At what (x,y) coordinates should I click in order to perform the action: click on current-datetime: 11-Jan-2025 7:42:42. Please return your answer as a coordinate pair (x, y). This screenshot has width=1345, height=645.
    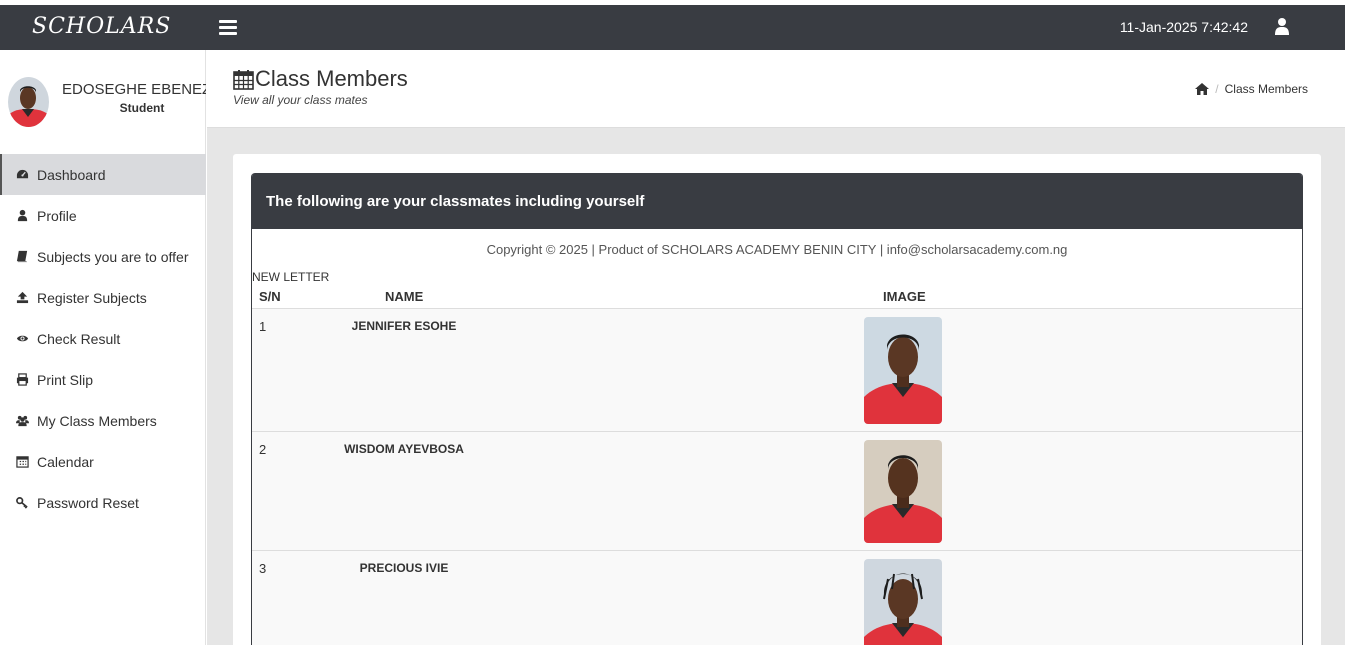
    Looking at the image, I should click on (1183, 27).